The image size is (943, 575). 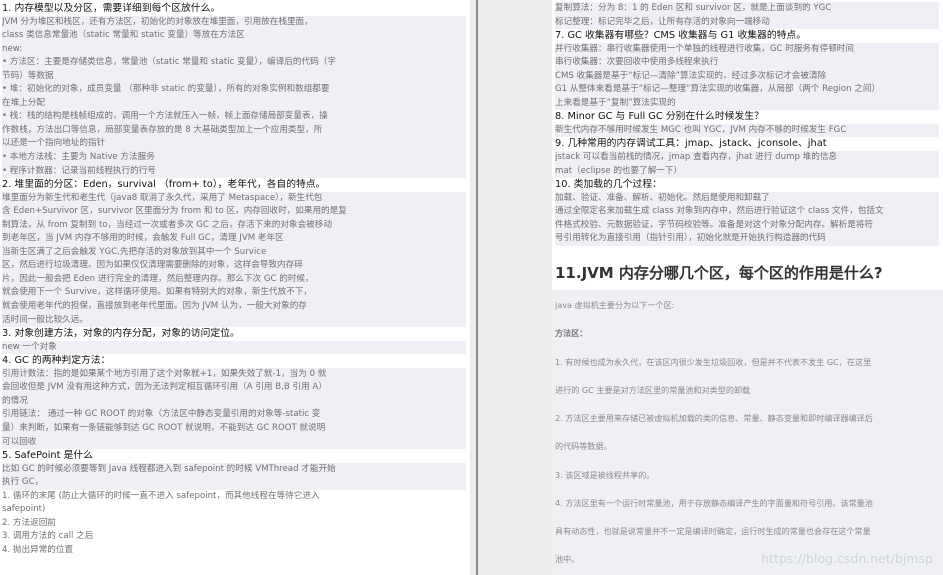 I want to click on question-heading: 7. GC 收集器有哪些？CMS 收集器与 G1 收集器的特点。, so click(x=681, y=36).